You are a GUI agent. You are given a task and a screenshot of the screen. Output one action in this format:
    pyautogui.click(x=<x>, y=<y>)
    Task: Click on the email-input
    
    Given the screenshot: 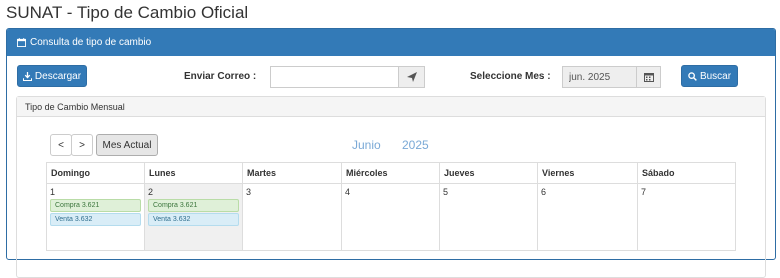 What is the action you would take?
    pyautogui.click(x=334, y=77)
    